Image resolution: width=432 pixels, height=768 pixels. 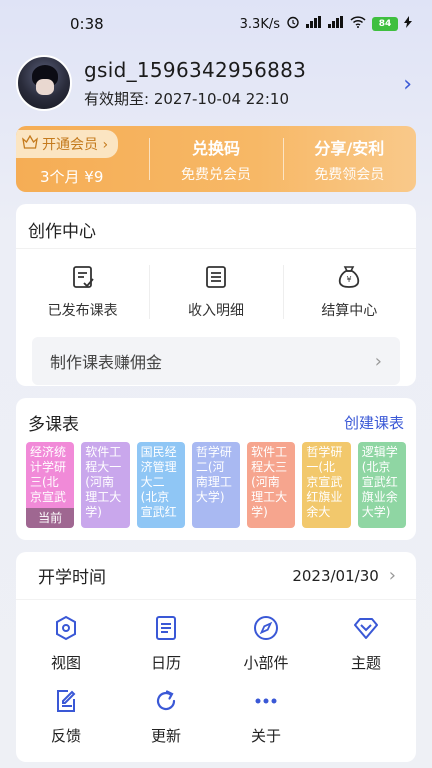 I want to click on membership-expiry: 有效期至: 2027-10-04 22:10, so click(x=186, y=98).